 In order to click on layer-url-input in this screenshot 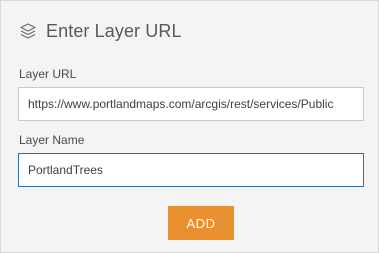, I will do `click(191, 104)`.